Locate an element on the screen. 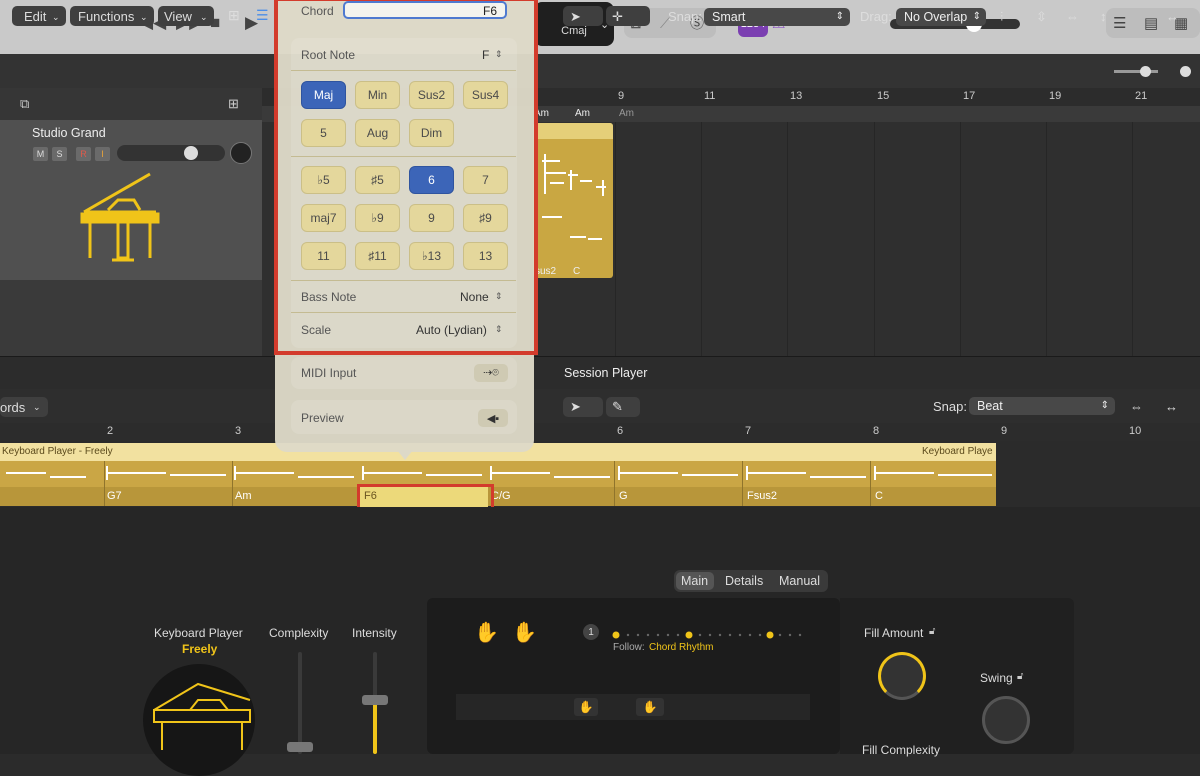 Image resolution: width=1200 pixels, height=776 pixels. player-style: Freely is located at coordinates (199, 649).